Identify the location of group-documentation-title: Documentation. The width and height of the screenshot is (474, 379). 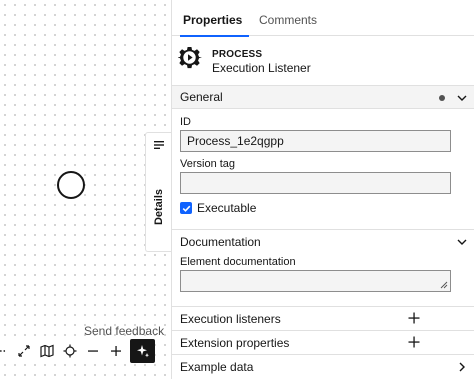
(220, 241).